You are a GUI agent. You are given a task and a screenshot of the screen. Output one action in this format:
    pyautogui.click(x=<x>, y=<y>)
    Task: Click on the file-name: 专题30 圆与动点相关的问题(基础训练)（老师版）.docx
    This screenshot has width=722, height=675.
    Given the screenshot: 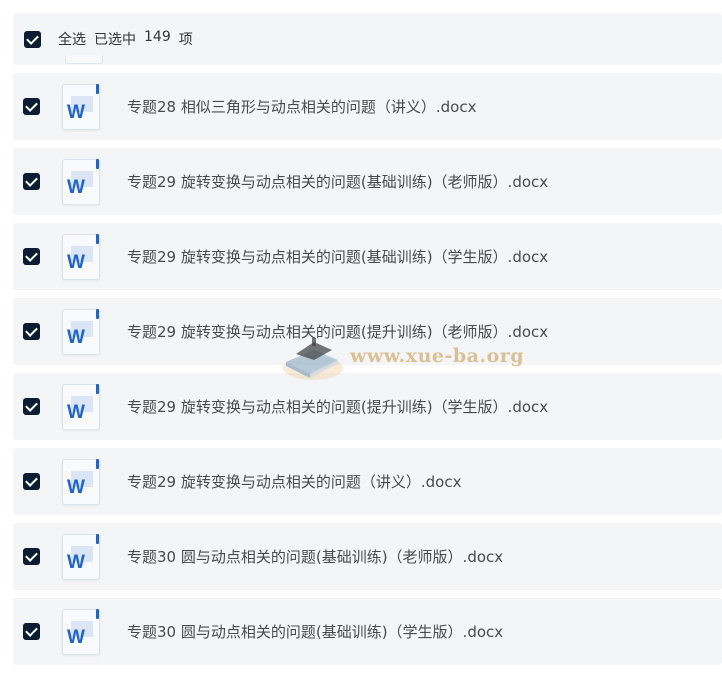 What is the action you would take?
    pyautogui.click(x=315, y=556)
    